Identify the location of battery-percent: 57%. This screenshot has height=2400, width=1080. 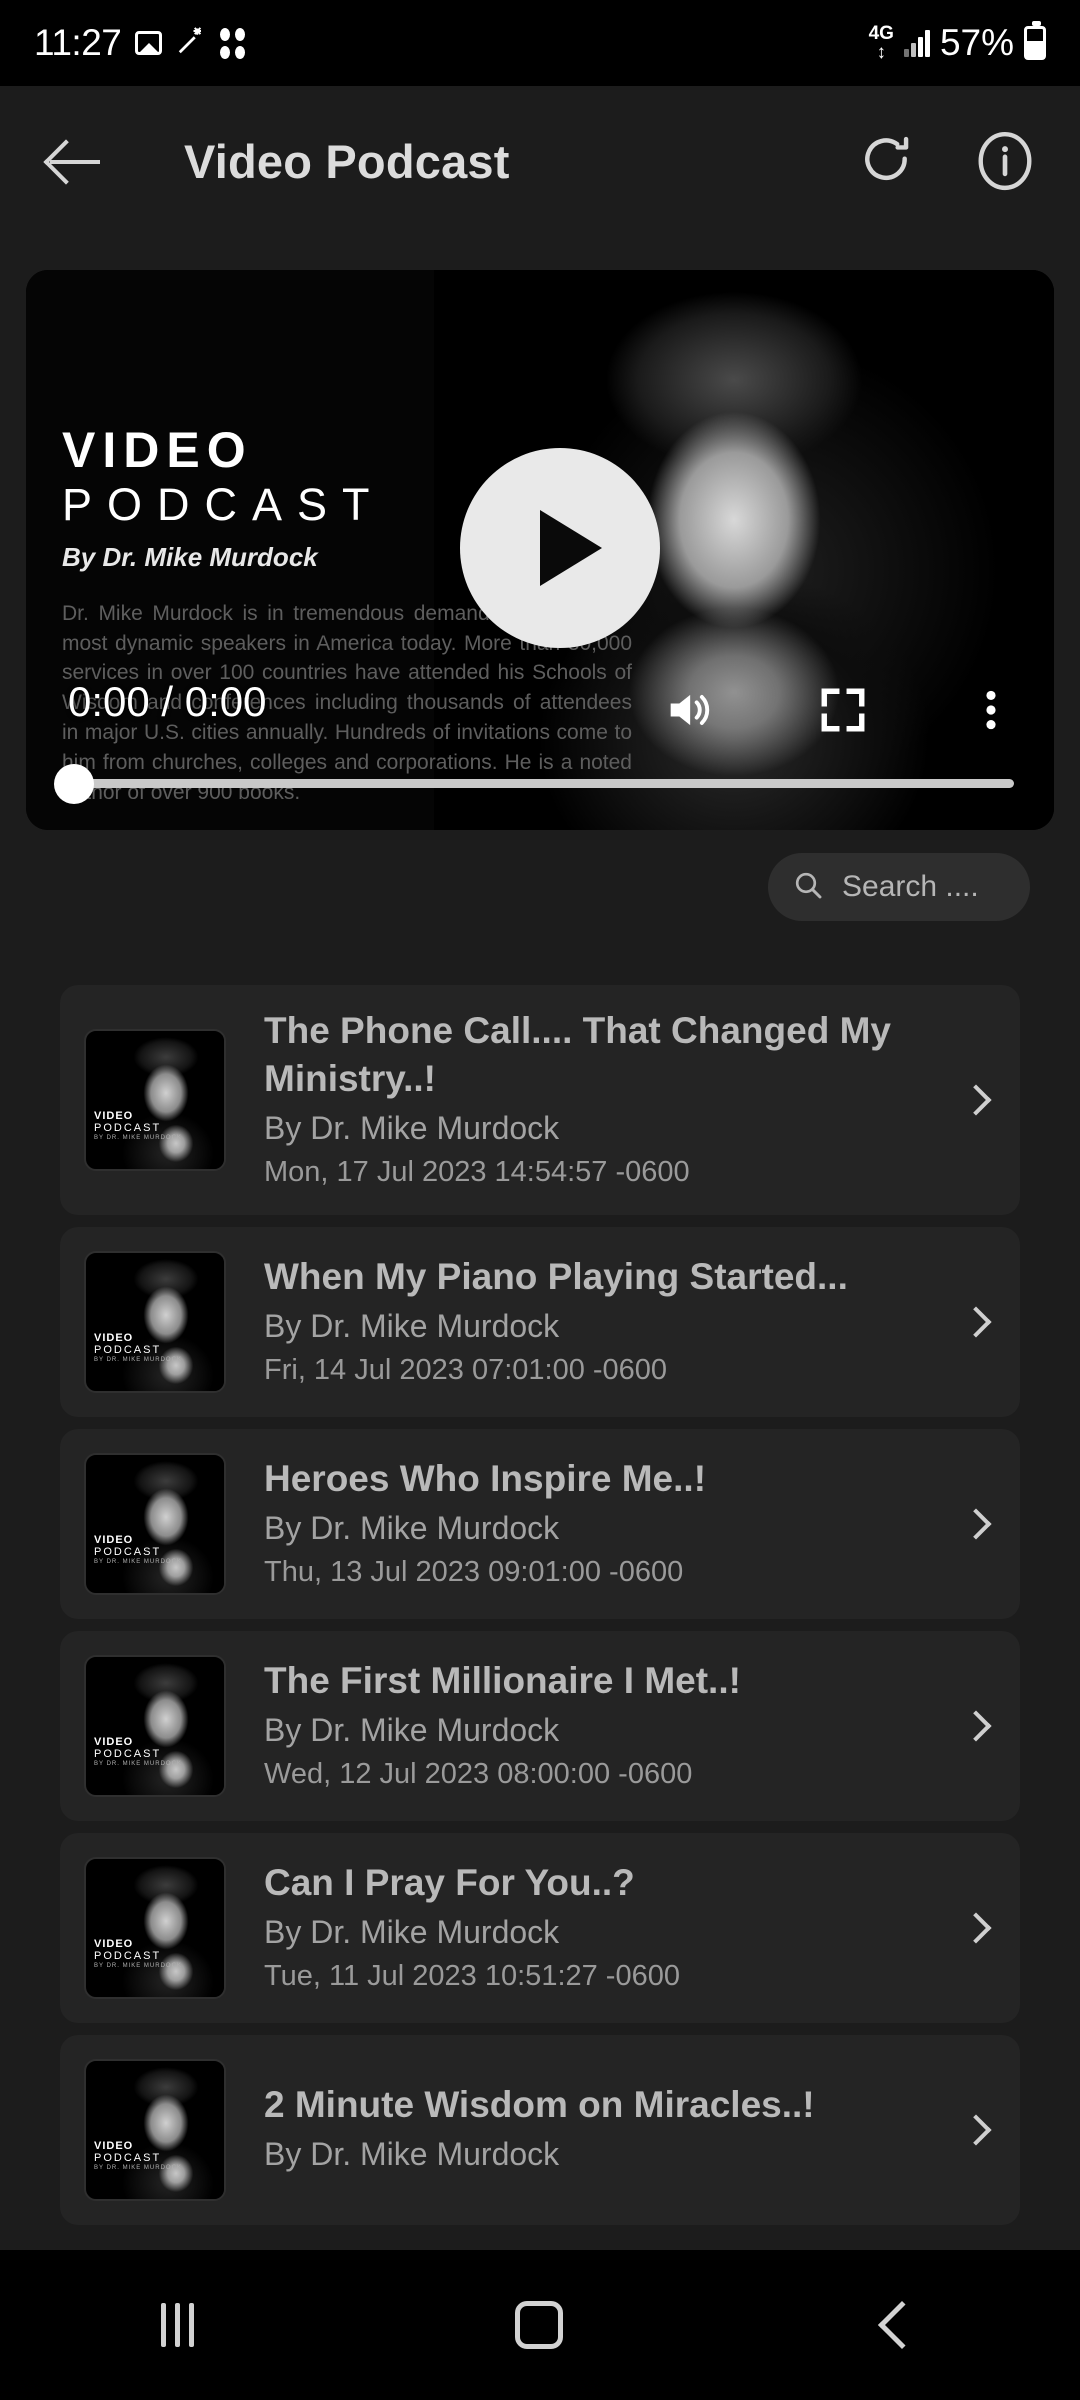
(976, 42).